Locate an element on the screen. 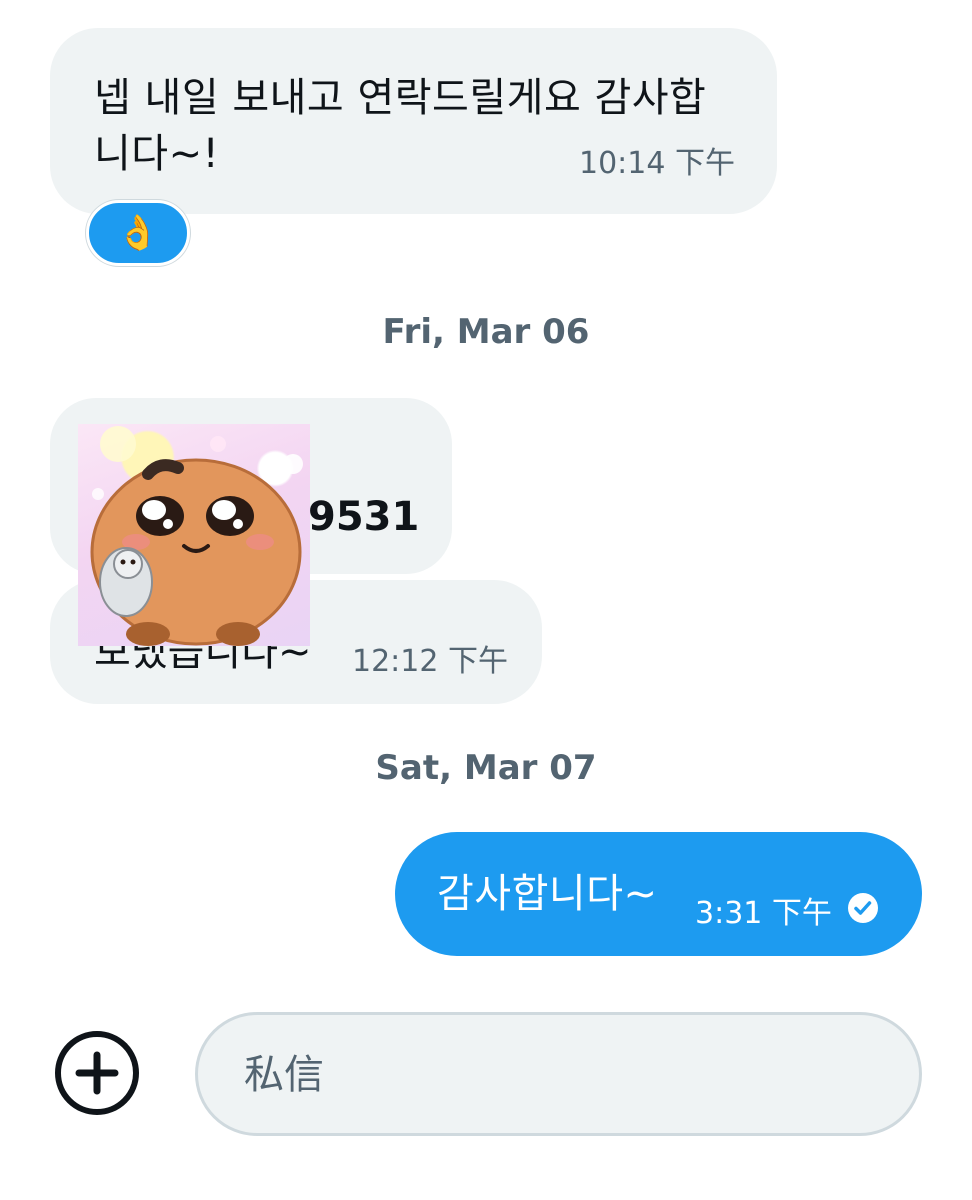 This screenshot has height=1200, width=972. sticker-image is located at coordinates (194, 535).